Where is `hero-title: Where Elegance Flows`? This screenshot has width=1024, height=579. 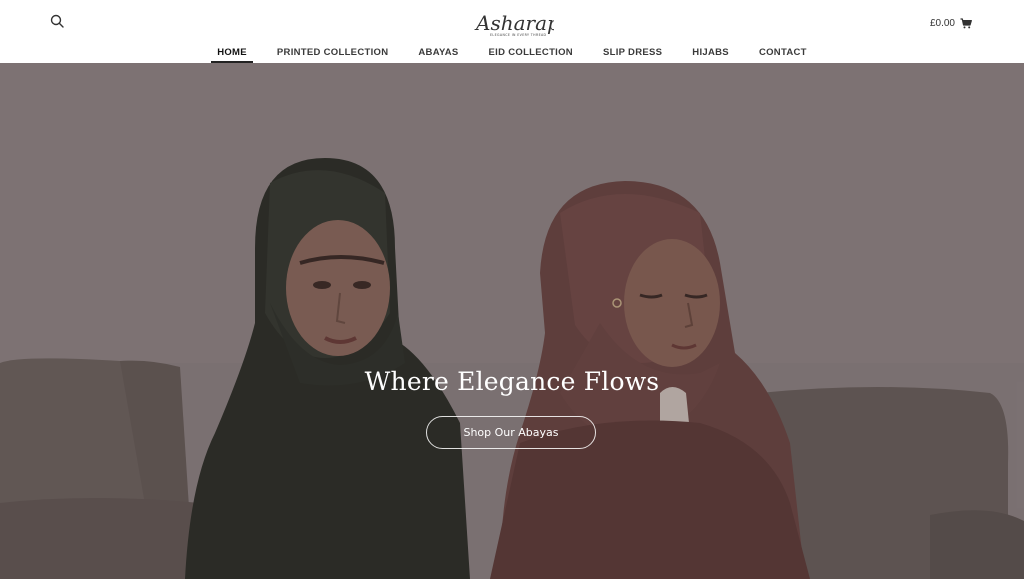 hero-title: Where Elegance Flows is located at coordinates (512, 381).